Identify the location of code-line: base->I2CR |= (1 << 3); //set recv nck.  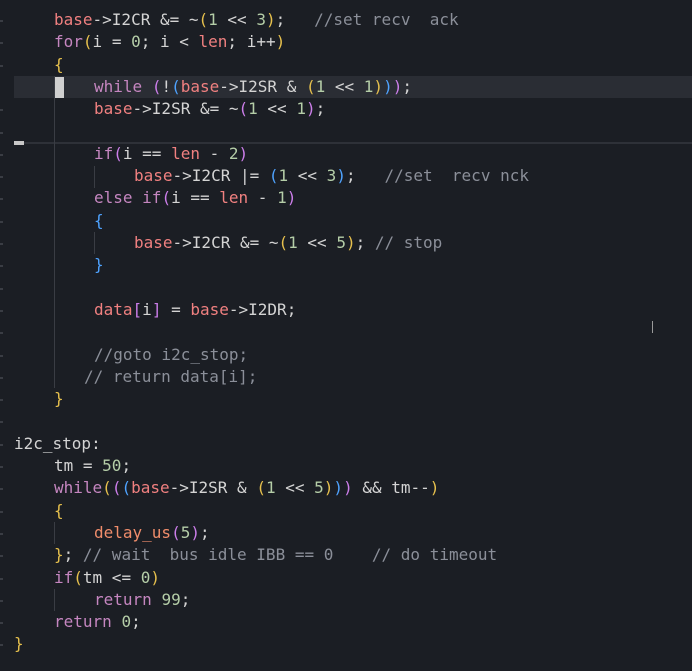
(346, 176).